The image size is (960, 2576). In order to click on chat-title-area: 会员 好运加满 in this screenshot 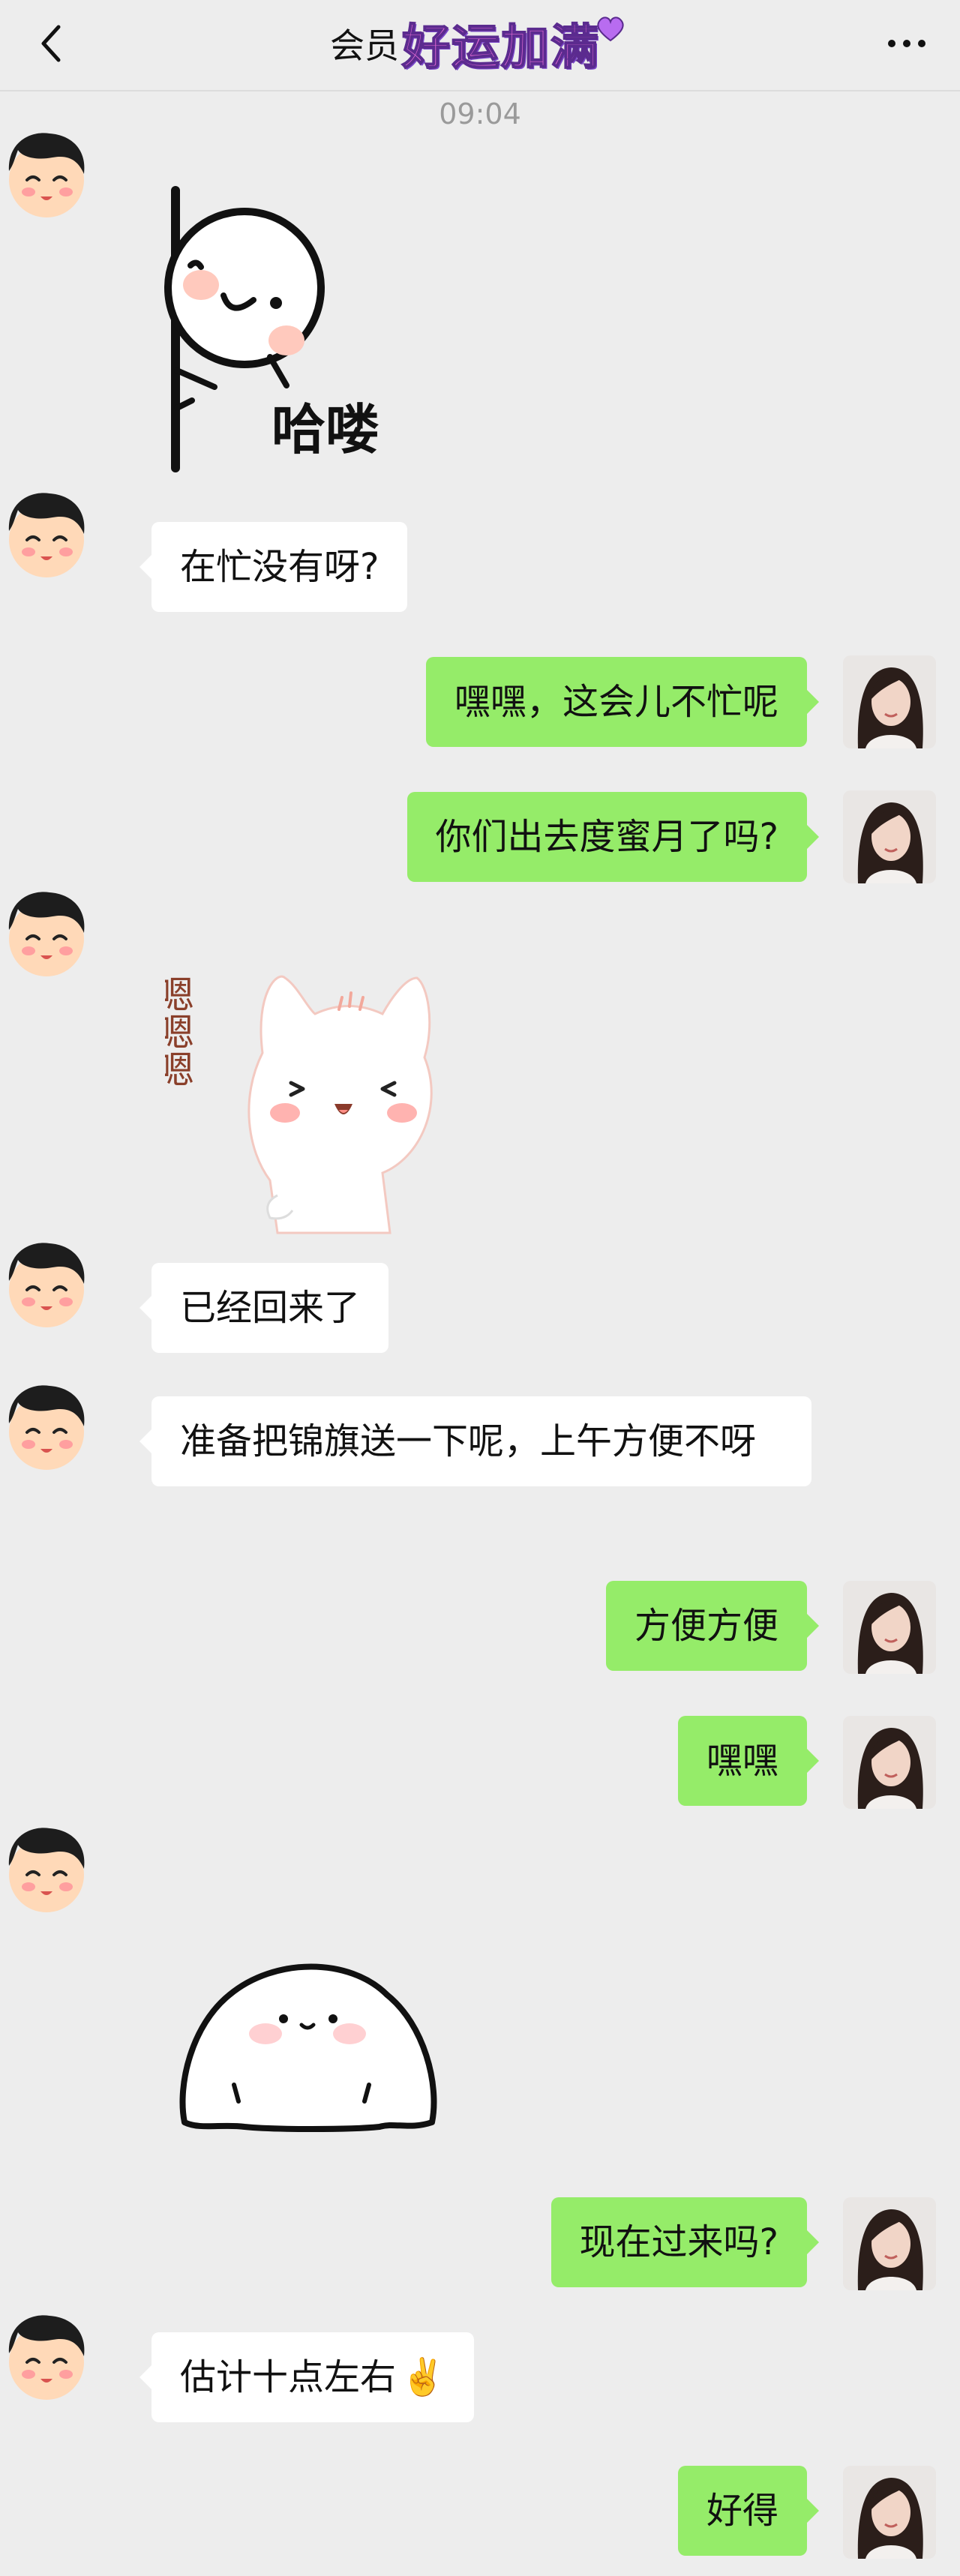, I will do `click(478, 45)`.